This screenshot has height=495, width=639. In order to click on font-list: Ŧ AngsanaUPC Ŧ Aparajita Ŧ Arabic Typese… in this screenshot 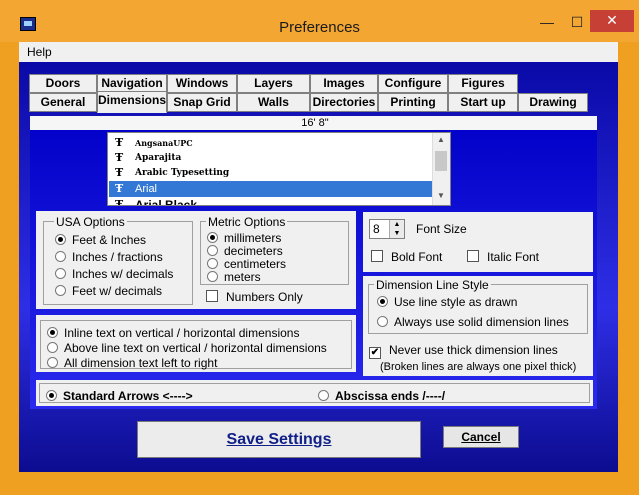, I will do `click(279, 169)`.